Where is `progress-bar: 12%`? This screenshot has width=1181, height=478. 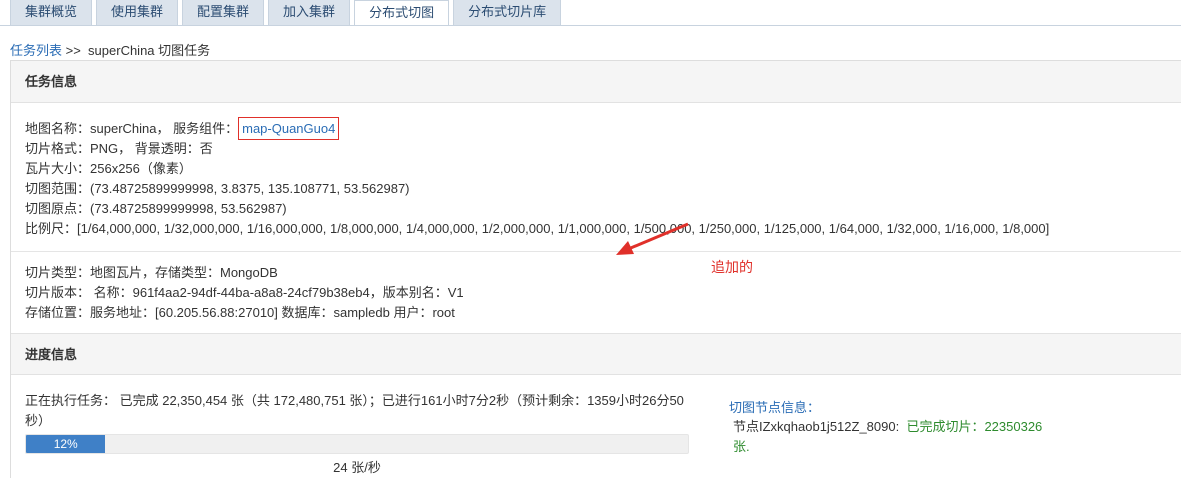
progress-bar: 12% is located at coordinates (357, 444).